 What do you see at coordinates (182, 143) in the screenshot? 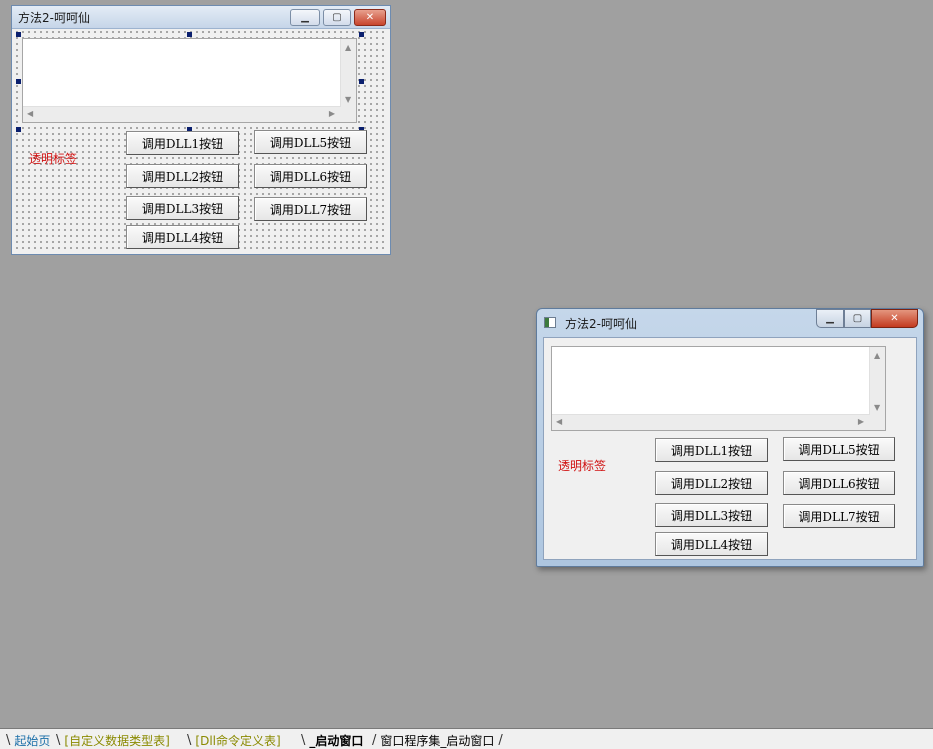
I see `designer-dll1-button: 调用DLL1按钮` at bounding box center [182, 143].